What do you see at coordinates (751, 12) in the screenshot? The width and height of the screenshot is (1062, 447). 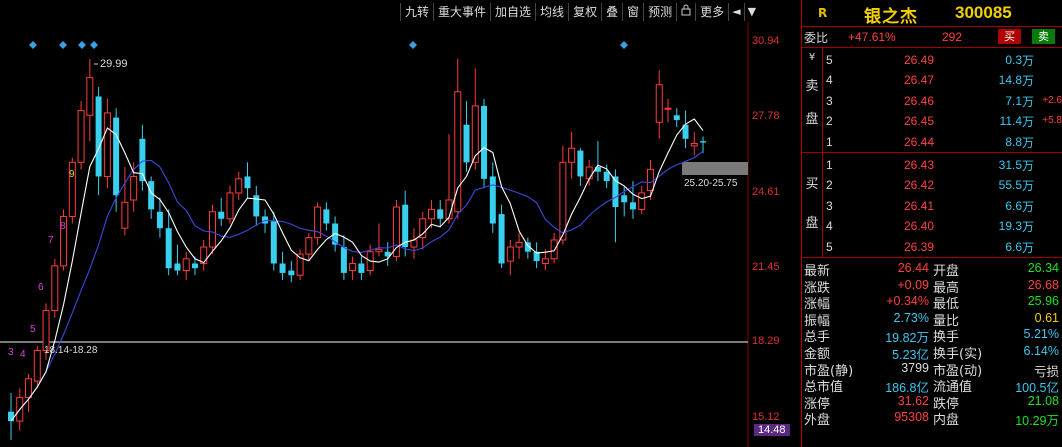 I see `dropdown-arrow-icon: ▼` at bounding box center [751, 12].